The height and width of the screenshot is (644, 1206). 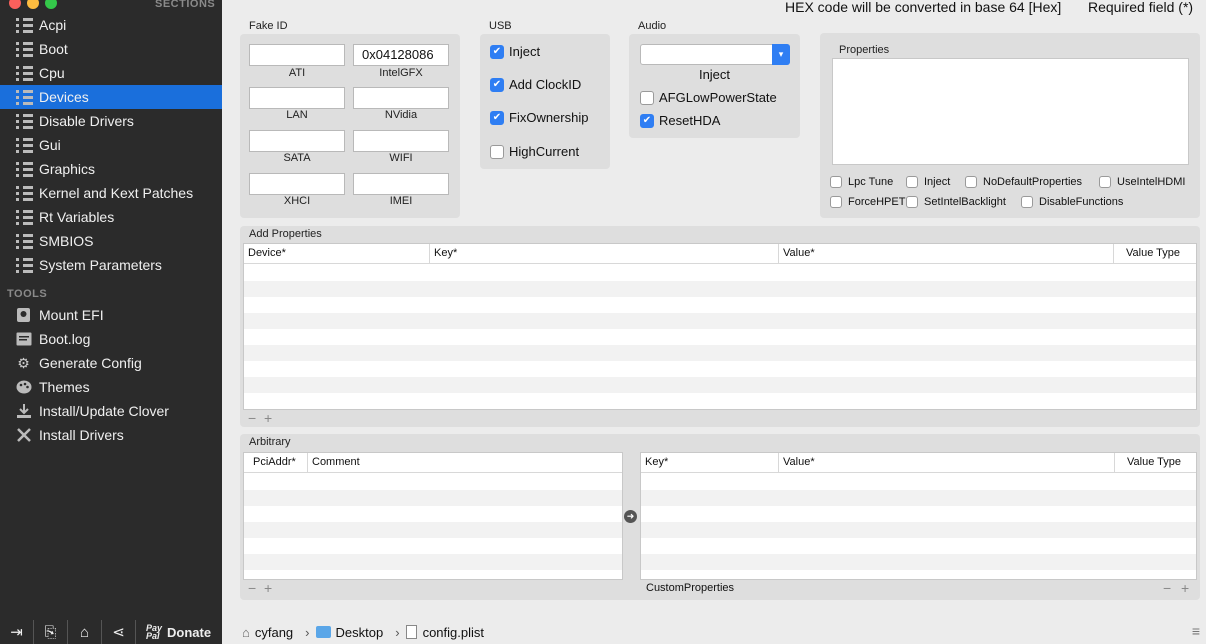 What do you see at coordinates (718, 97) in the screenshot?
I see `checkbox-label: AFGLowPowerState` at bounding box center [718, 97].